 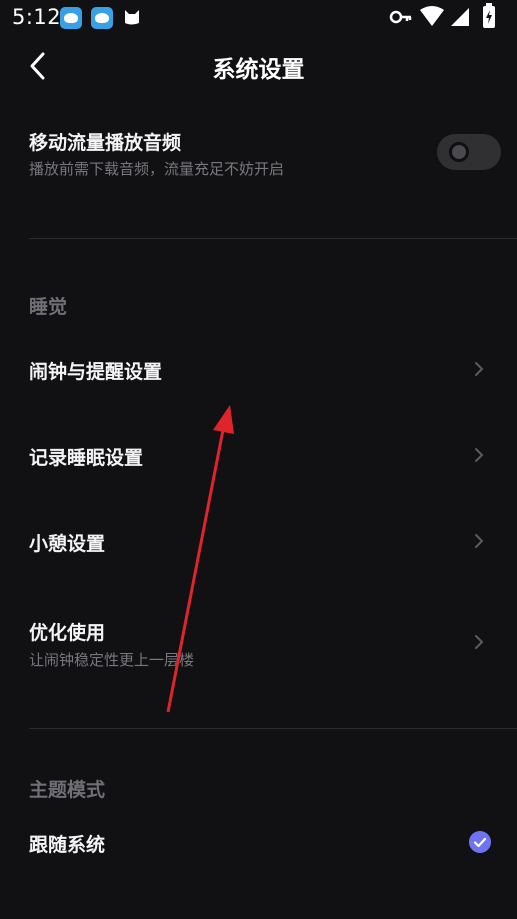 What do you see at coordinates (400, 17) in the screenshot?
I see `key-icon` at bounding box center [400, 17].